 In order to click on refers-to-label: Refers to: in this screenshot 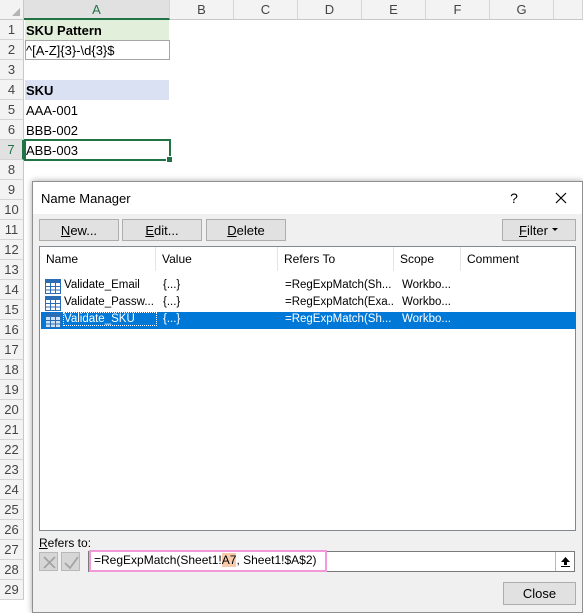, I will do `click(65, 543)`.